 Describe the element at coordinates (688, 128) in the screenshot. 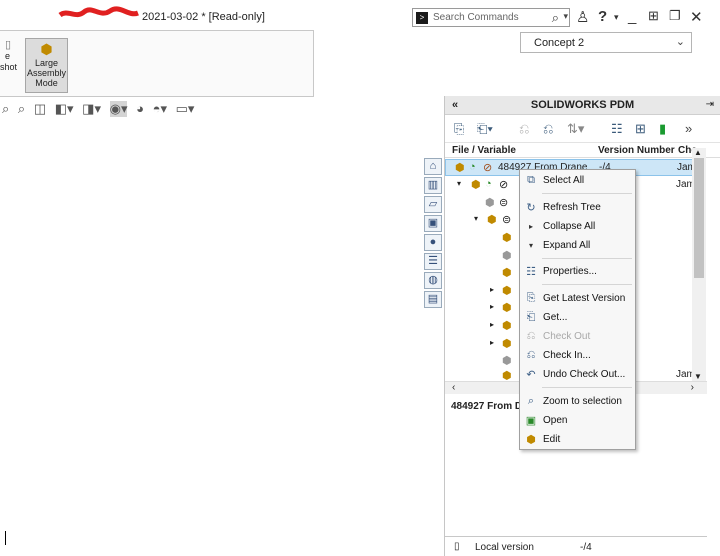

I see `more-icon: »` at that location.